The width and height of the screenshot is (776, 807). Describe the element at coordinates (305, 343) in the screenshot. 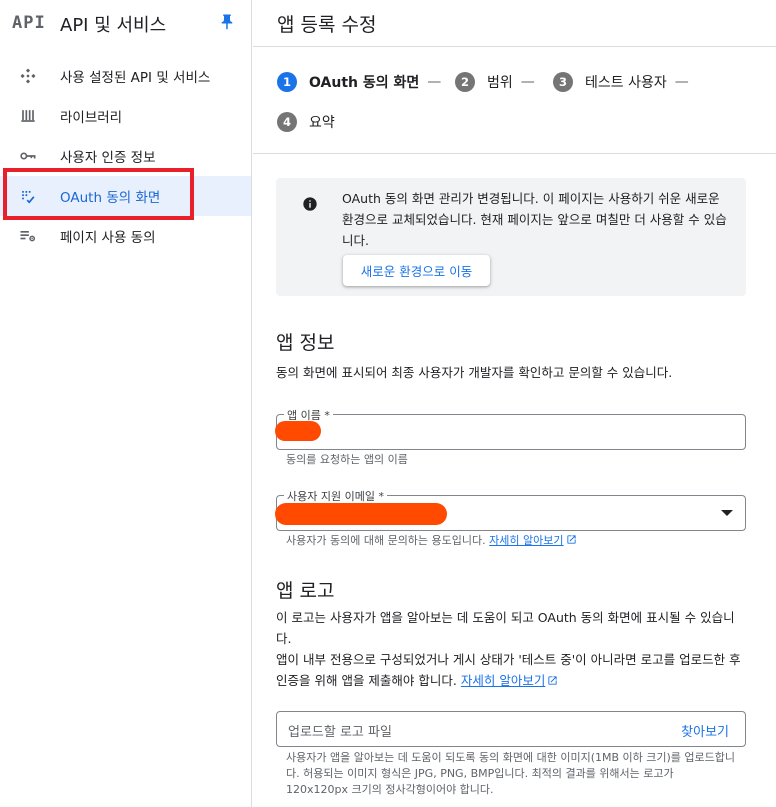

I see `app-info-title: 앱 정보` at that location.